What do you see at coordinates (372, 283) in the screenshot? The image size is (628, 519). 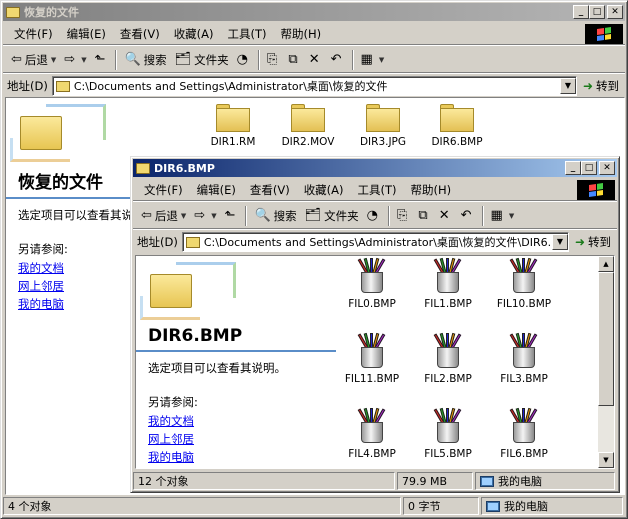 I see `file-item-bmp: FIL0.BMP` at bounding box center [372, 283].